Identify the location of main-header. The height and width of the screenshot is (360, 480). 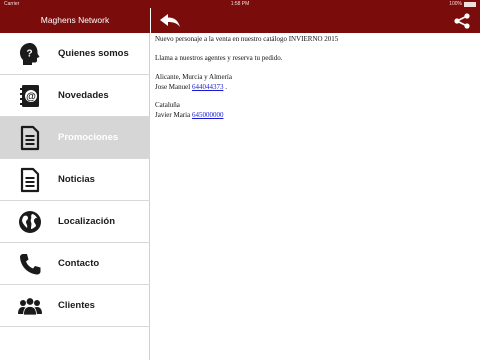
(315, 20).